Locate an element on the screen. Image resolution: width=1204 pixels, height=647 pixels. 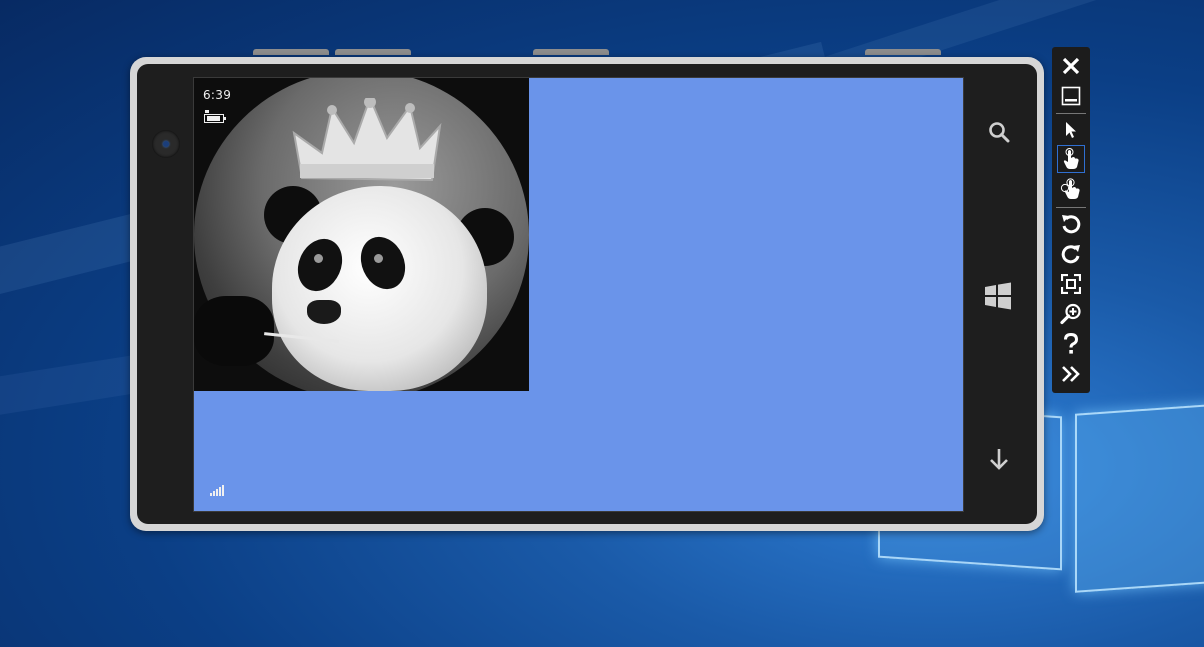
help-icon is located at coordinates (1071, 344).